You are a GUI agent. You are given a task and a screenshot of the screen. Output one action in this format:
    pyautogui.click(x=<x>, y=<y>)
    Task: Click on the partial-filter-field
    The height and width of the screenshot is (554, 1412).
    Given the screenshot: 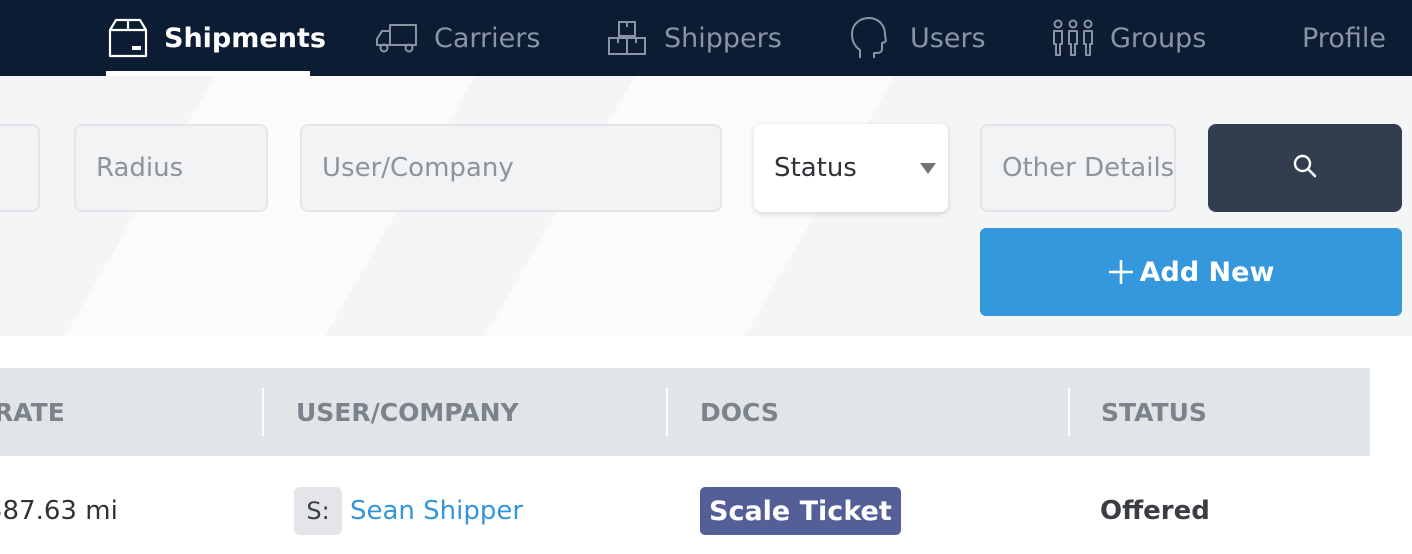 What is the action you would take?
    pyautogui.click(x=20, y=168)
    